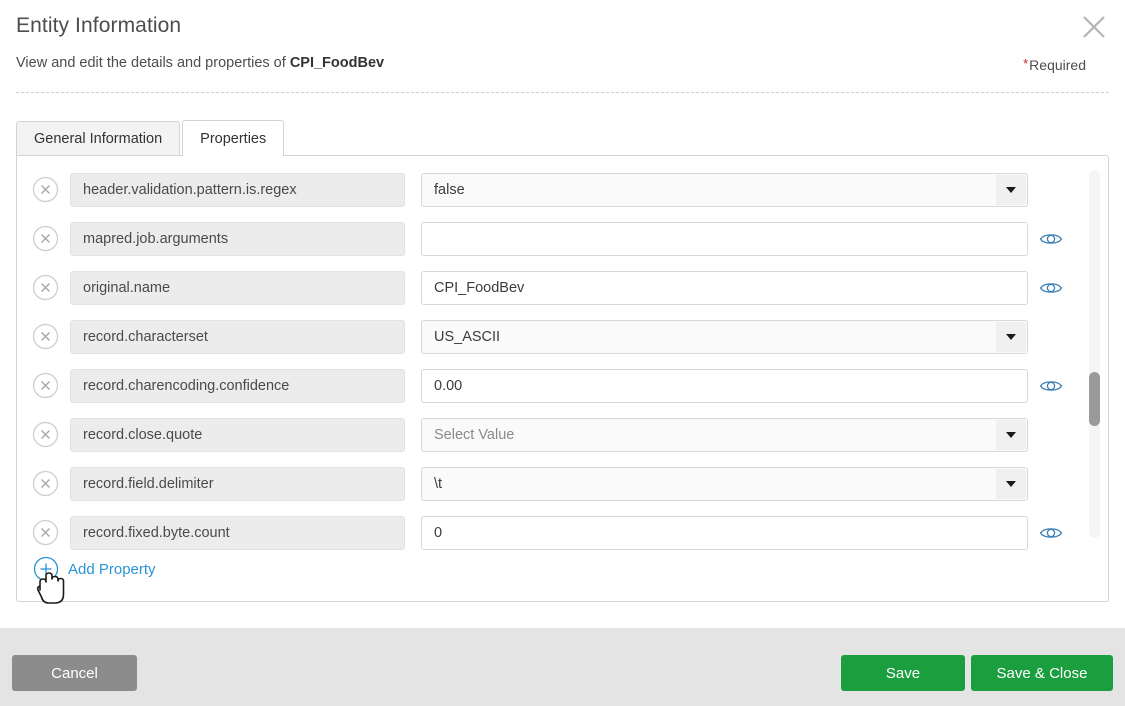  Describe the element at coordinates (1057, 65) in the screenshot. I see `required-label: Required` at that location.